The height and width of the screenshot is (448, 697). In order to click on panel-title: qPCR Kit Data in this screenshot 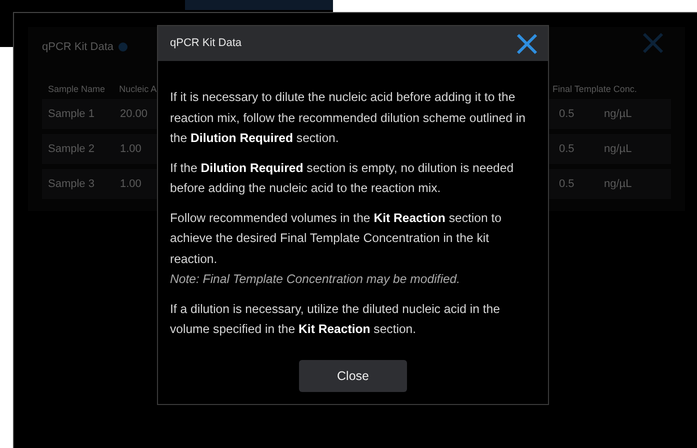, I will do `click(78, 47)`.